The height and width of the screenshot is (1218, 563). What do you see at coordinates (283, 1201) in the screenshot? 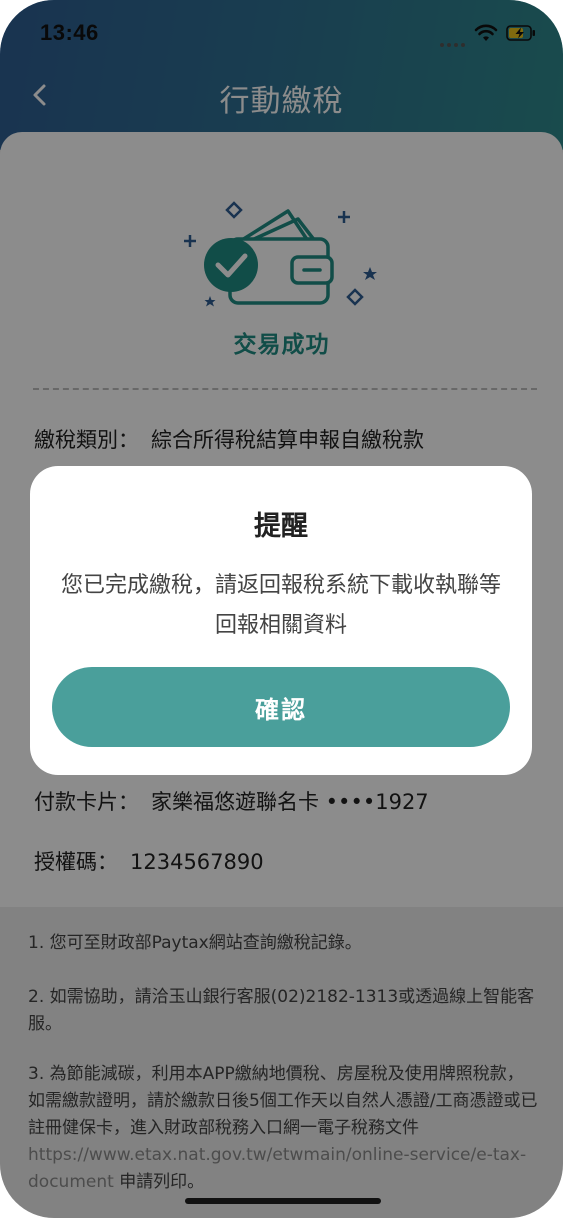
I see `home-indicator` at bounding box center [283, 1201].